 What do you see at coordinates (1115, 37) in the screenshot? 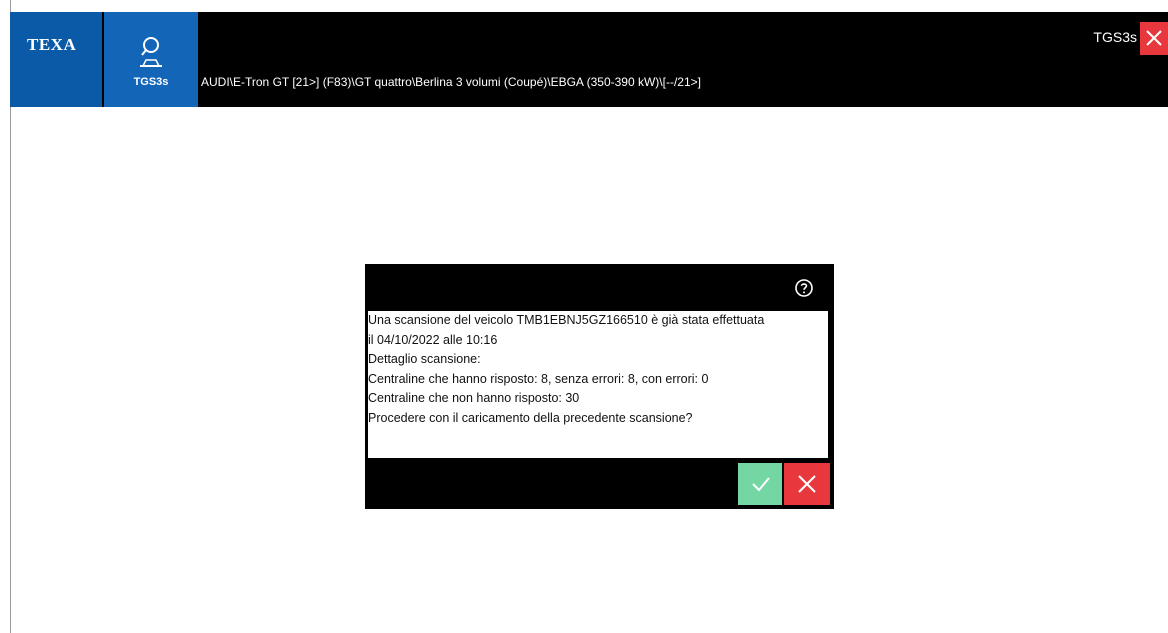
I see `app-name: TGS3s` at bounding box center [1115, 37].